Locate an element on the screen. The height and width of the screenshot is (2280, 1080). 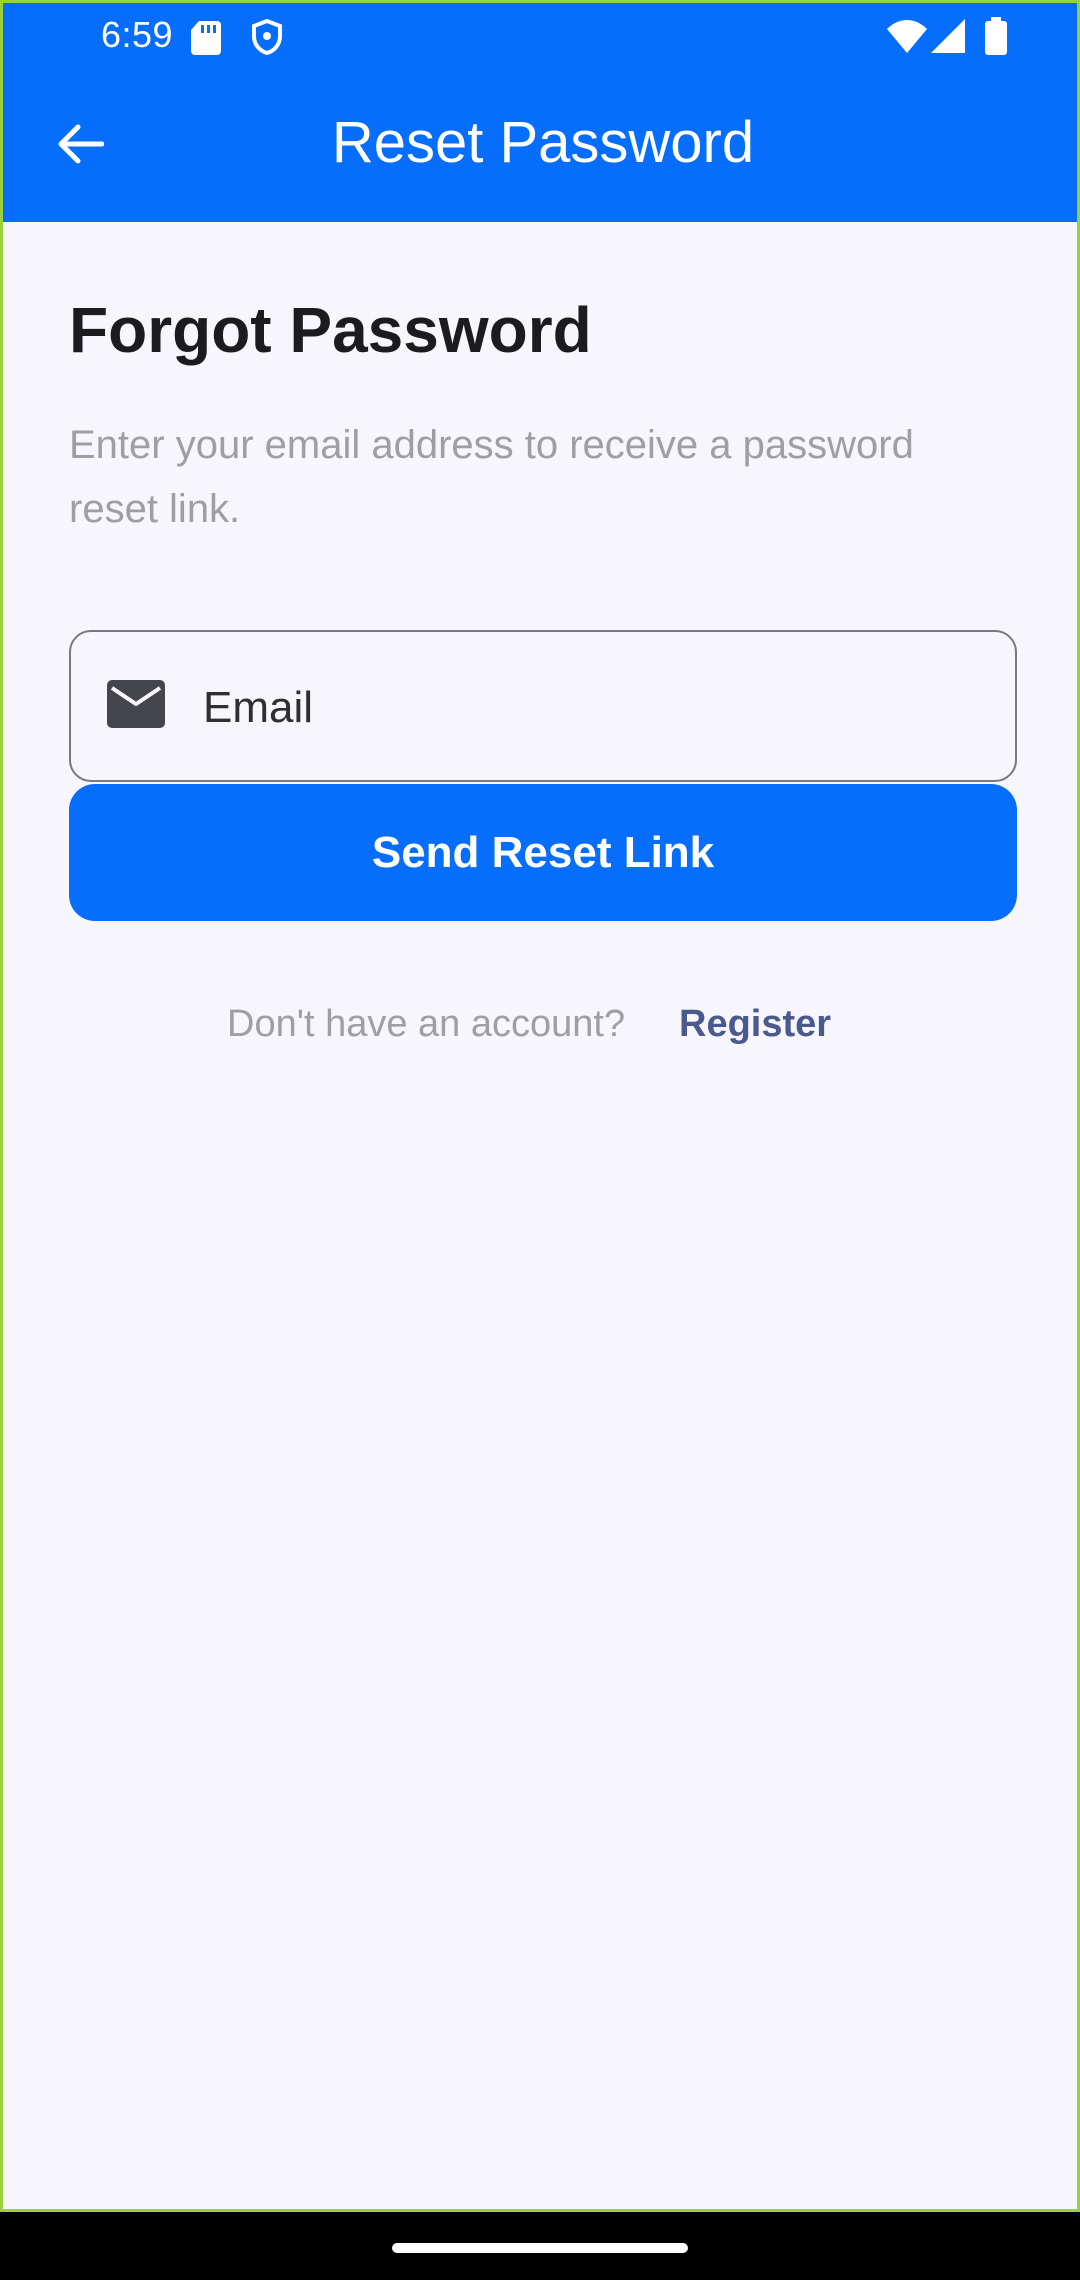
email-field is located at coordinates (543, 706).